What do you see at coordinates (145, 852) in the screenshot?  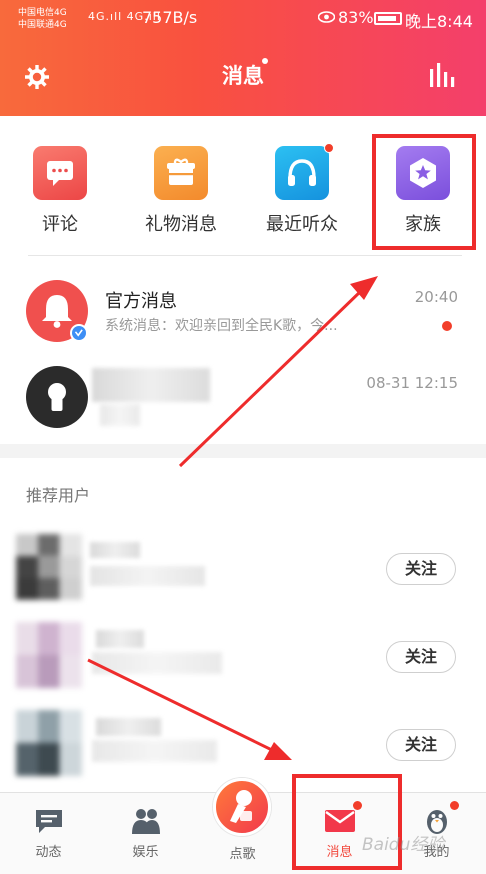 I see `nav-label: 娱乐` at bounding box center [145, 852].